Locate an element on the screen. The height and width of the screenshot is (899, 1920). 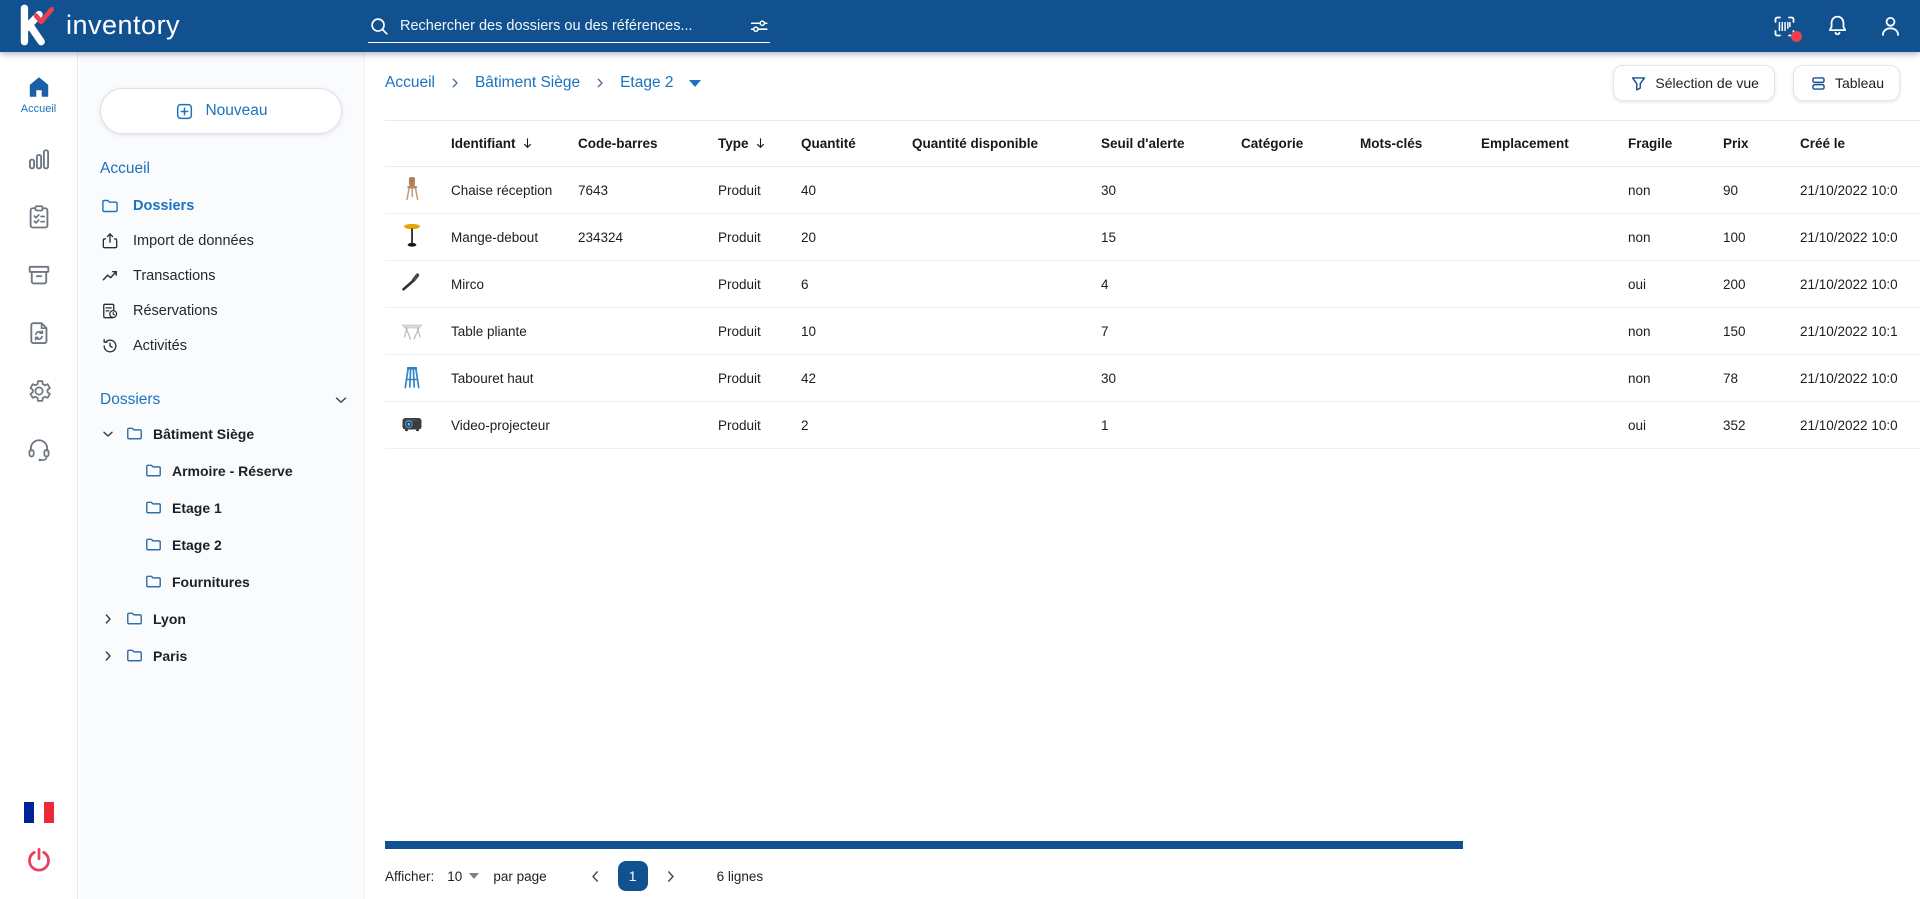
cell-fragile: oui is located at coordinates (1675, 425).